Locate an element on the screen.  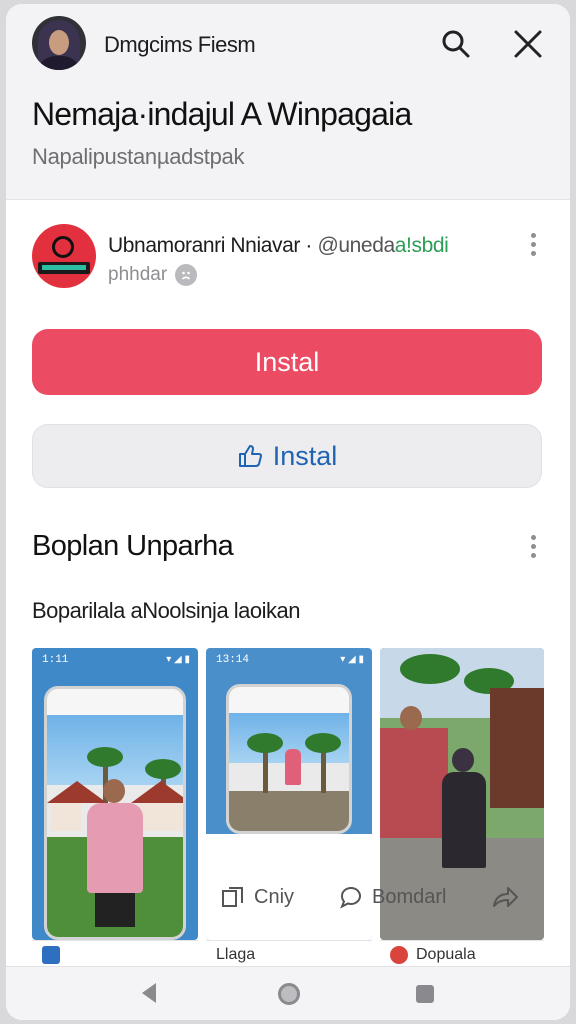
more-vertical-icon is located at coordinates (533, 244).